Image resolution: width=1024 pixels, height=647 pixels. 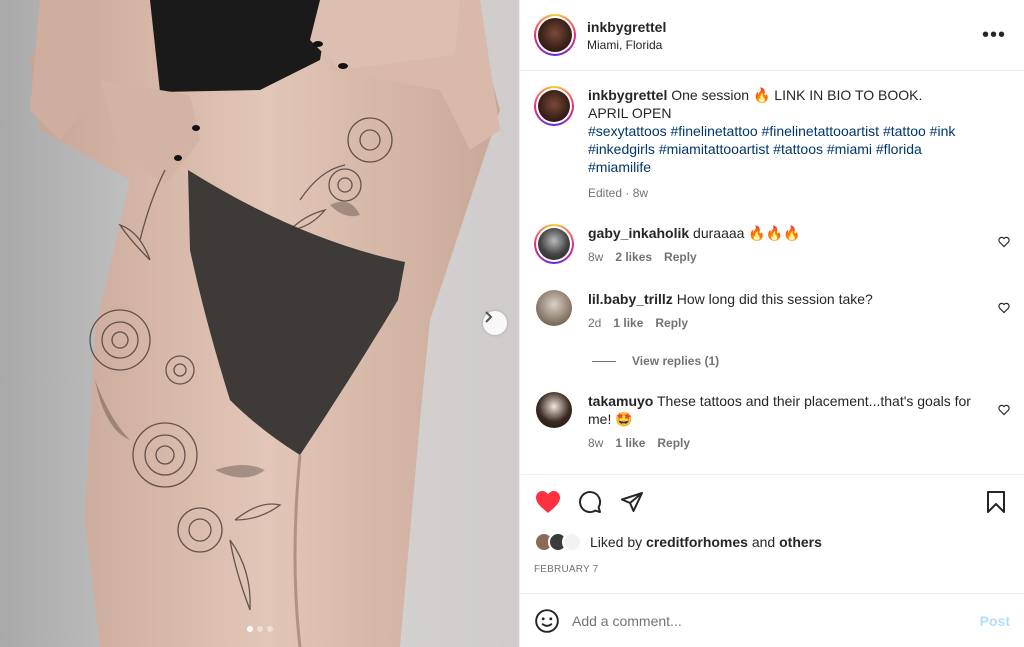 I want to click on caption-hashtags: #miamilife, so click(x=799, y=167).